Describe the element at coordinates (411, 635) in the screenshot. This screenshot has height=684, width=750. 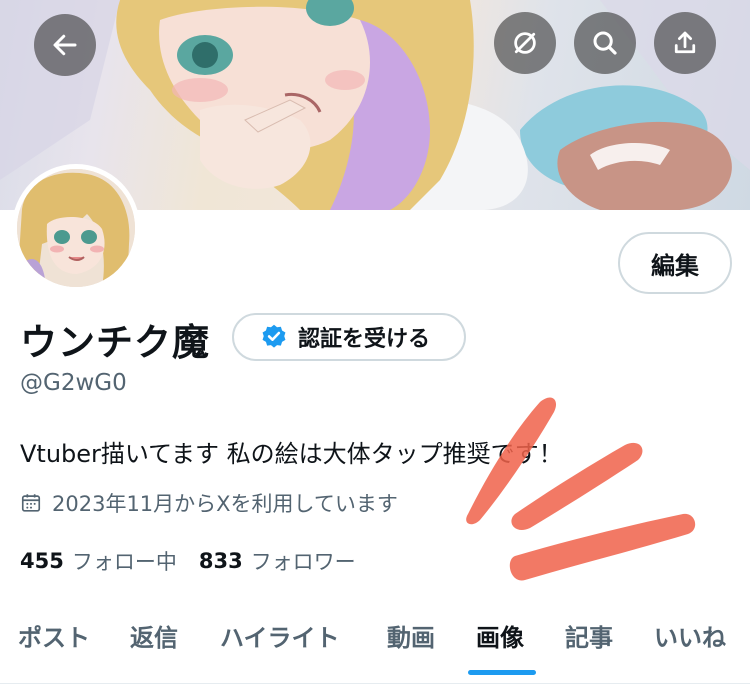
I see `tab-videos: 動画` at that location.